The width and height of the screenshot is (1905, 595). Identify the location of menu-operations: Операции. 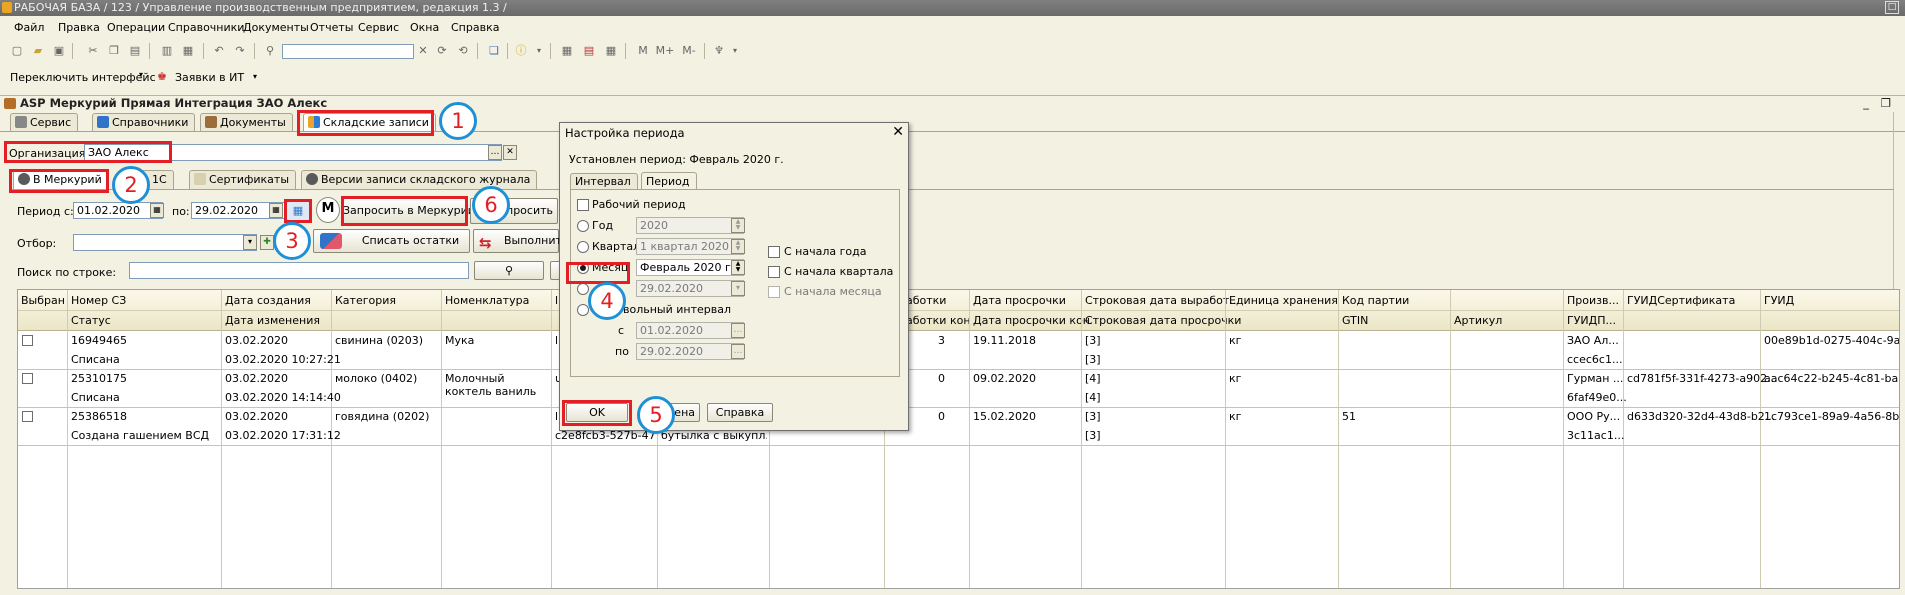
(136, 27).